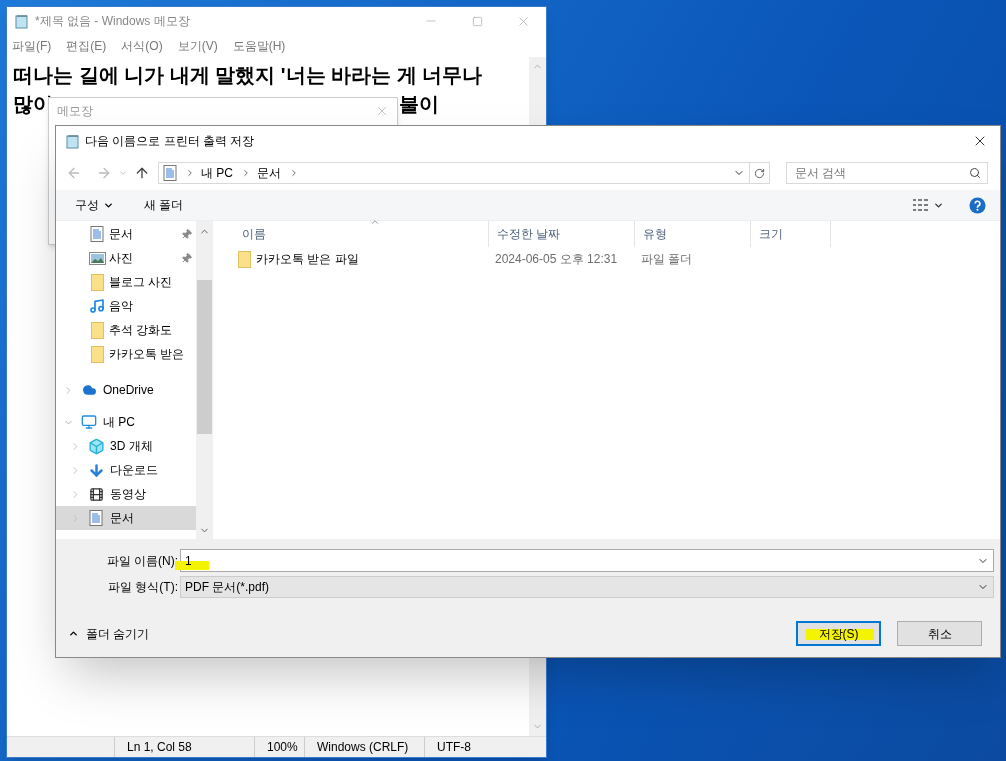 This screenshot has height=761, width=1006. Describe the element at coordinates (204, 357) in the screenshot. I see `scrollbar-thumb` at that location.